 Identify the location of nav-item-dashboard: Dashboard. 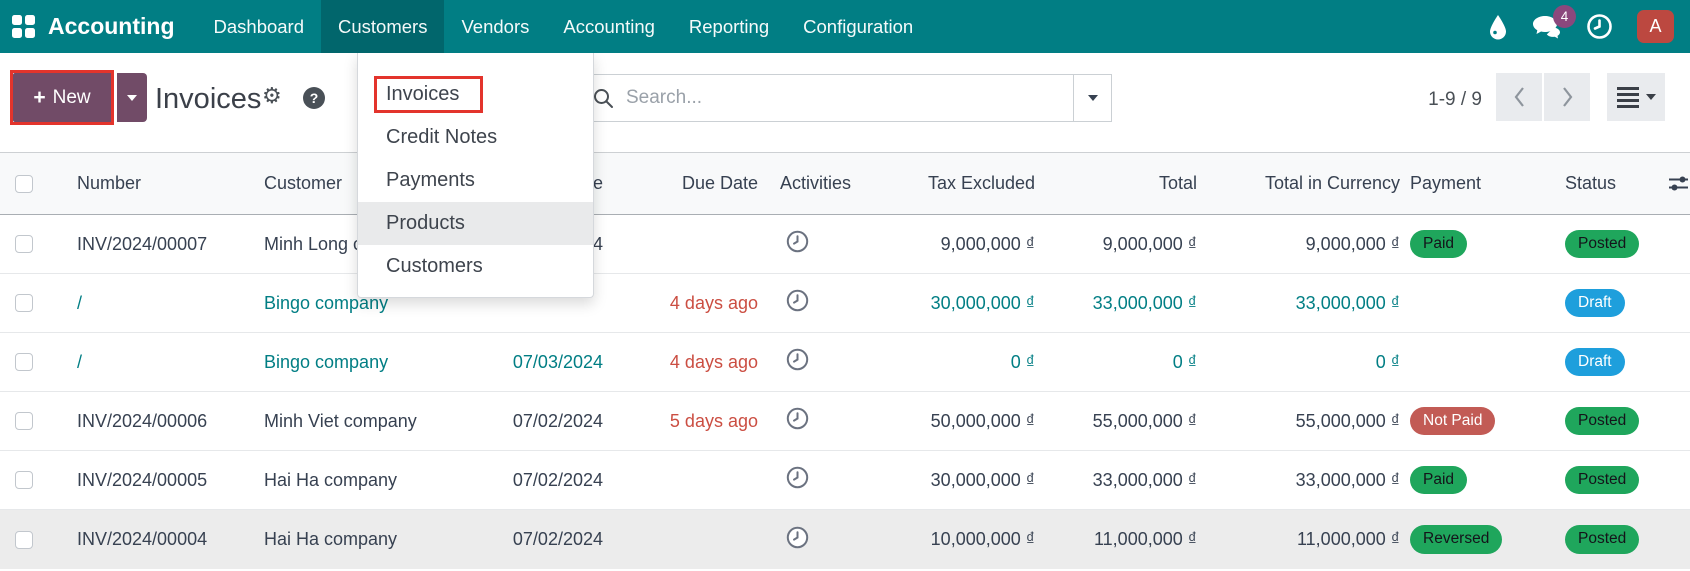
(259, 26).